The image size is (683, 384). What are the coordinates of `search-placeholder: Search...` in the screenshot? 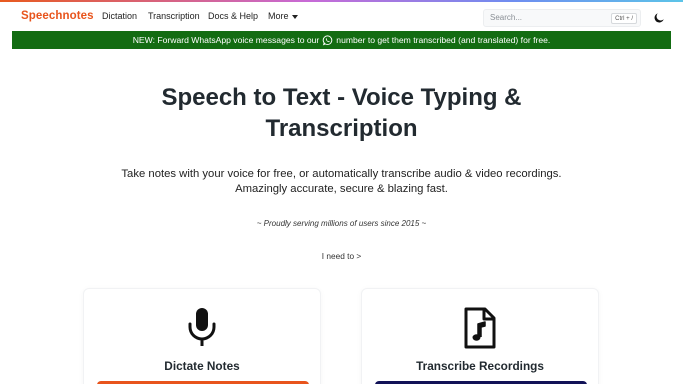 It's located at (506, 17).